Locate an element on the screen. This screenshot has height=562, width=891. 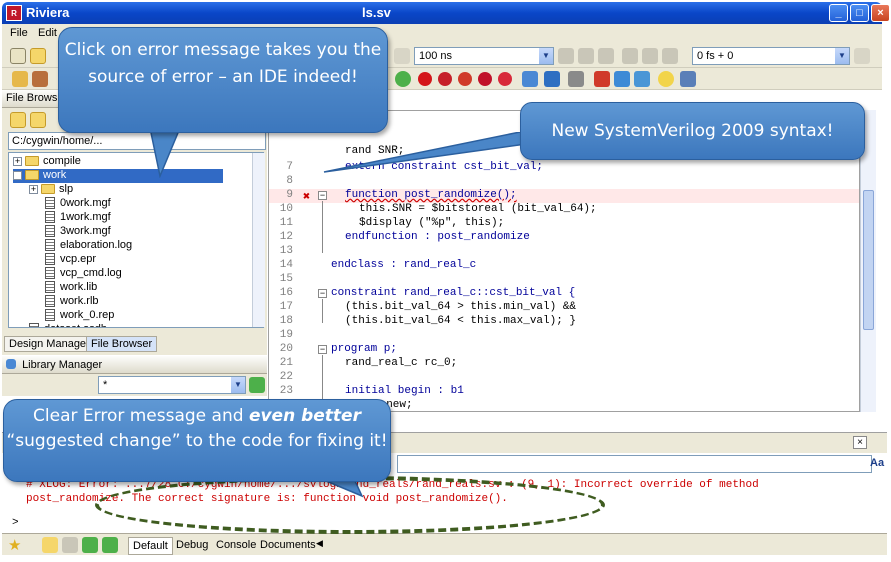
step-icon is located at coordinates (566, 56).